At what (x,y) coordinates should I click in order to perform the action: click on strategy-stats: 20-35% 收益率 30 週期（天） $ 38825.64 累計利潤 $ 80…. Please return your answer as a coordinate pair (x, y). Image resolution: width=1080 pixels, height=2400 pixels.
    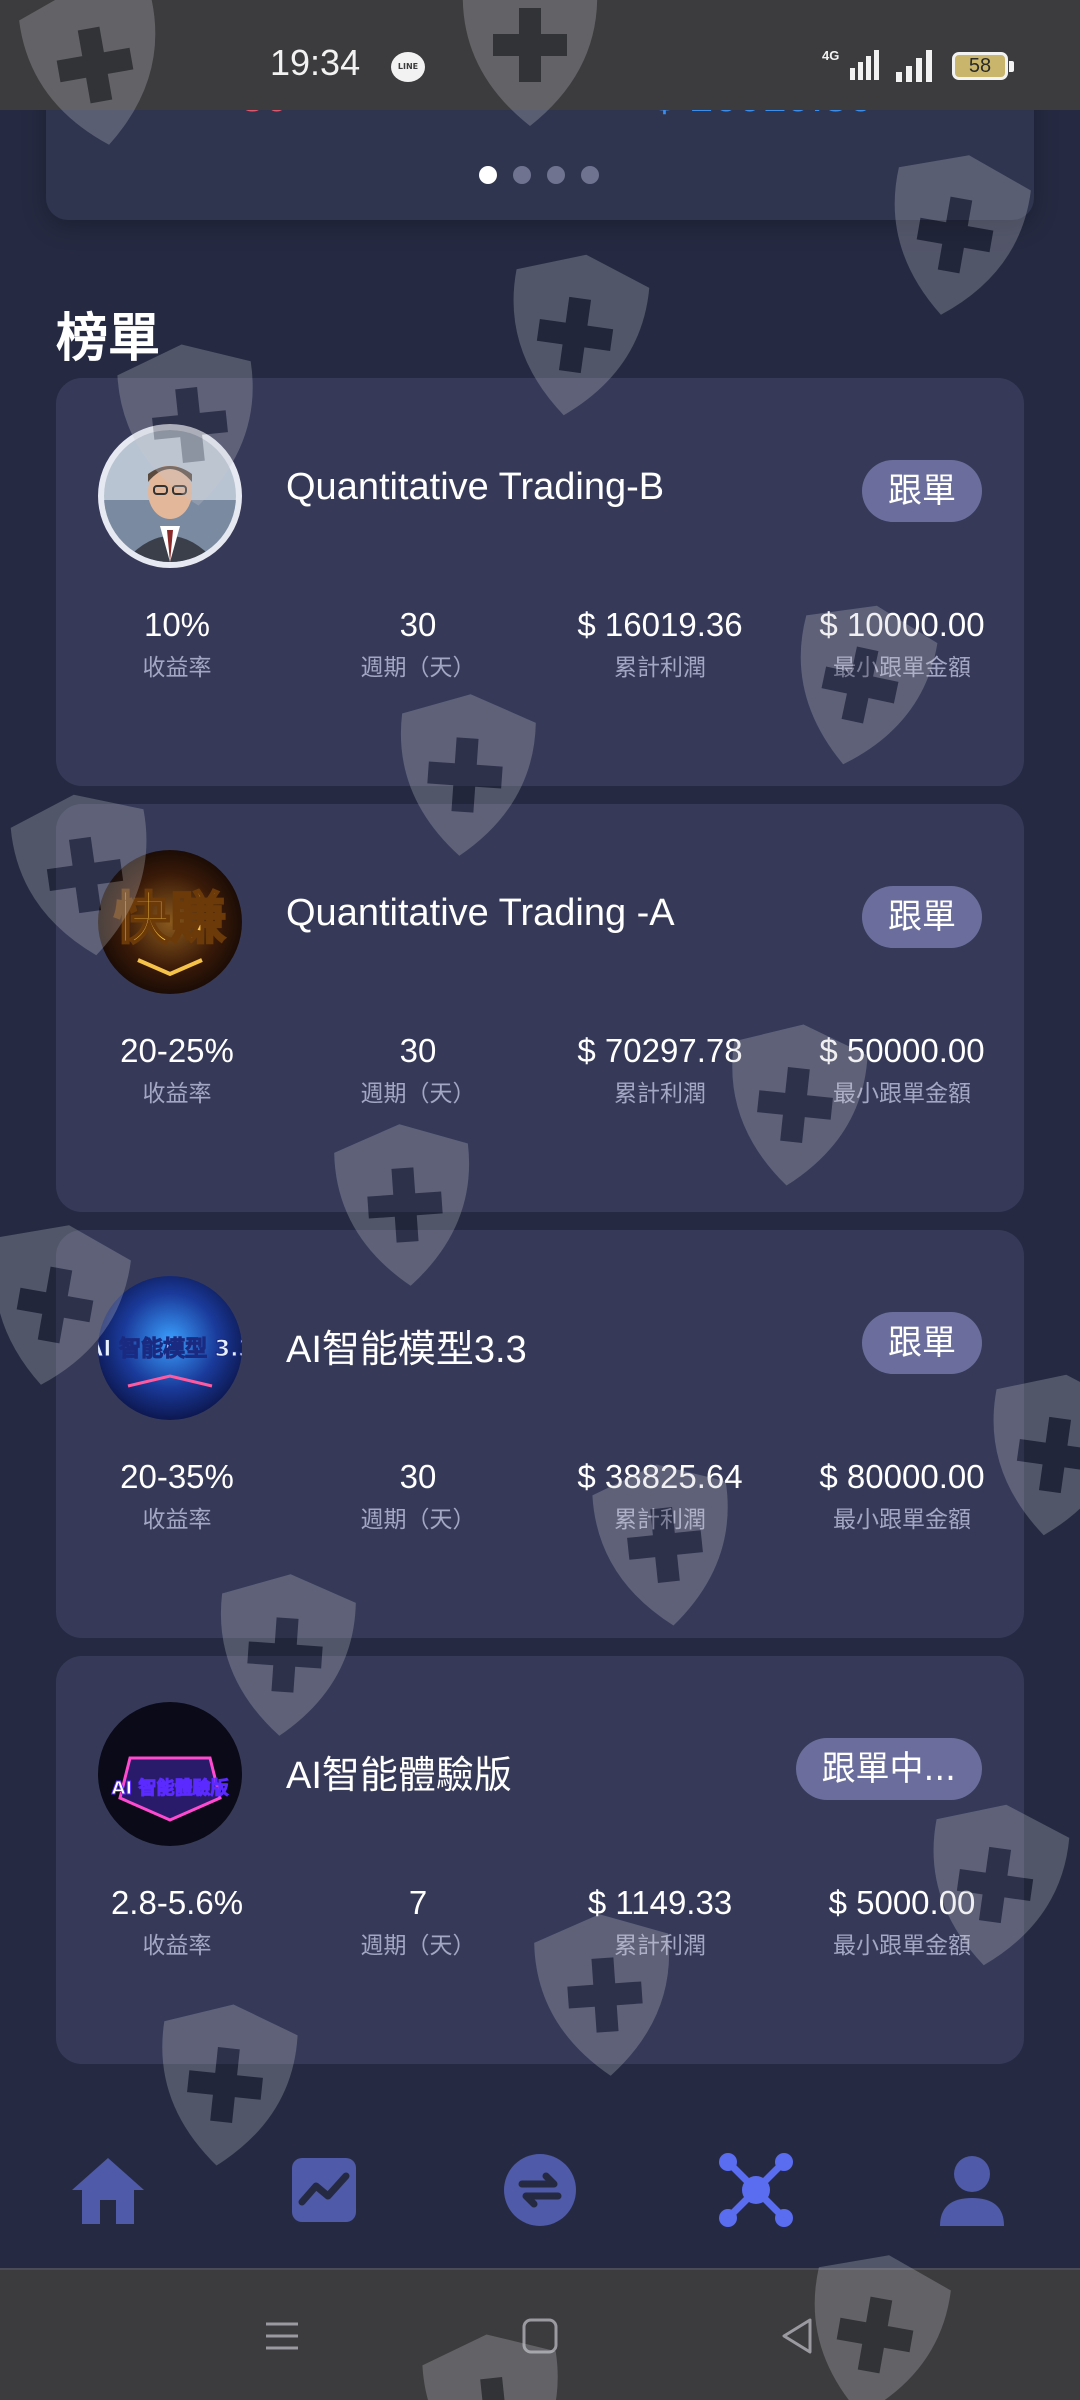
    Looking at the image, I should click on (540, 1503).